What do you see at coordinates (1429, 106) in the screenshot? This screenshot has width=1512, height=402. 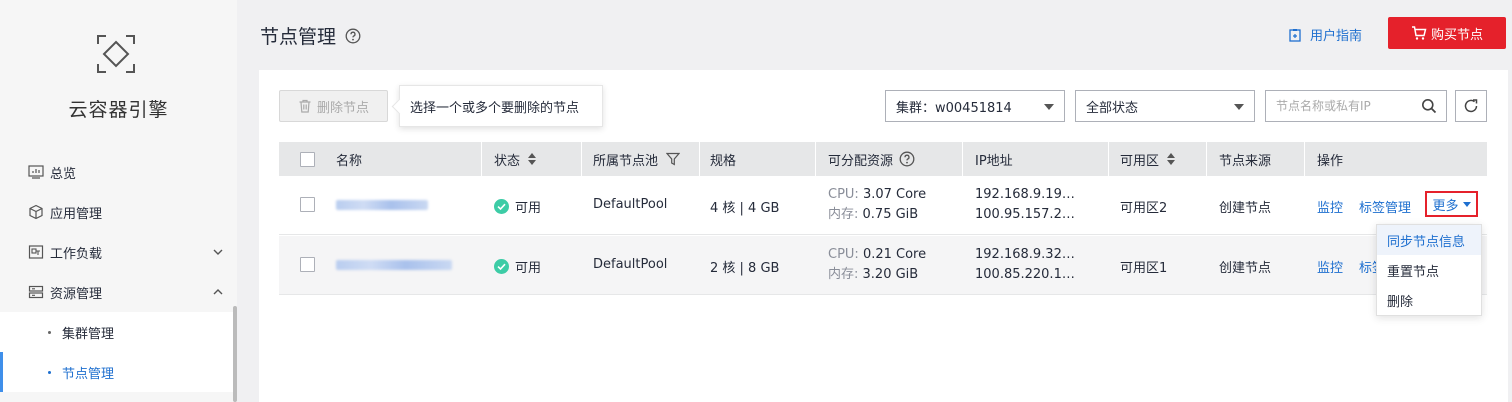 I see `search-icon` at bounding box center [1429, 106].